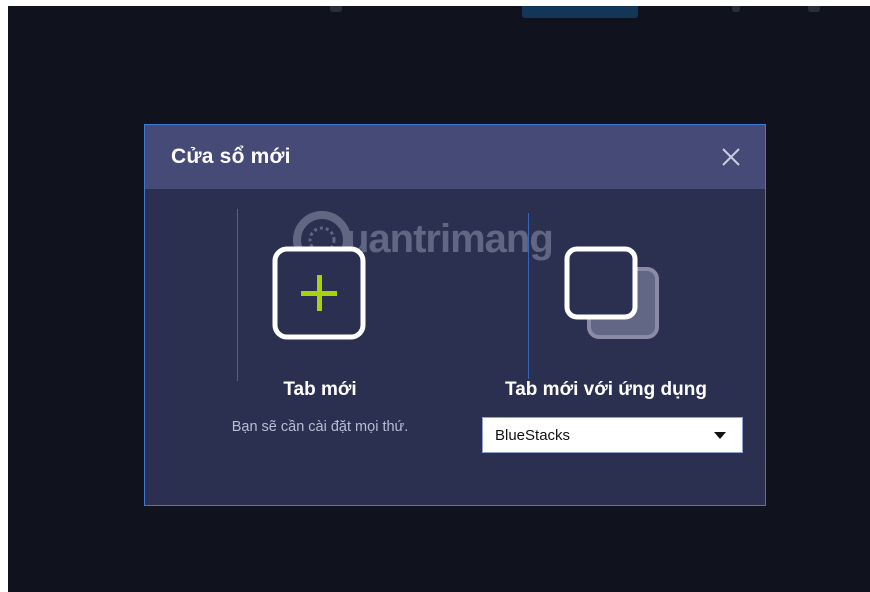 The image size is (870, 592). I want to click on close-button, so click(731, 157).